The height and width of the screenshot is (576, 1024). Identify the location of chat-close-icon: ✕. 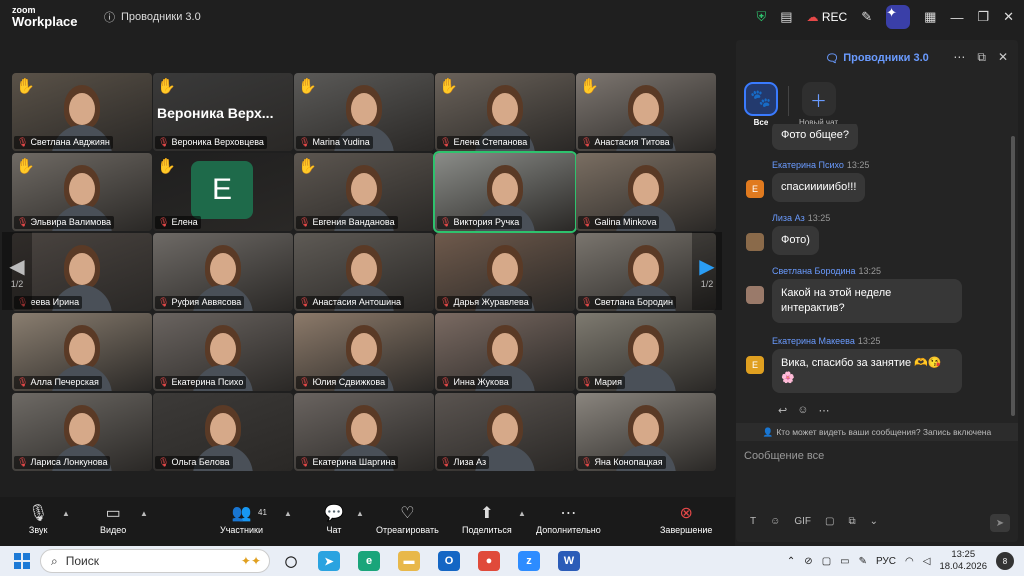
(1003, 57).